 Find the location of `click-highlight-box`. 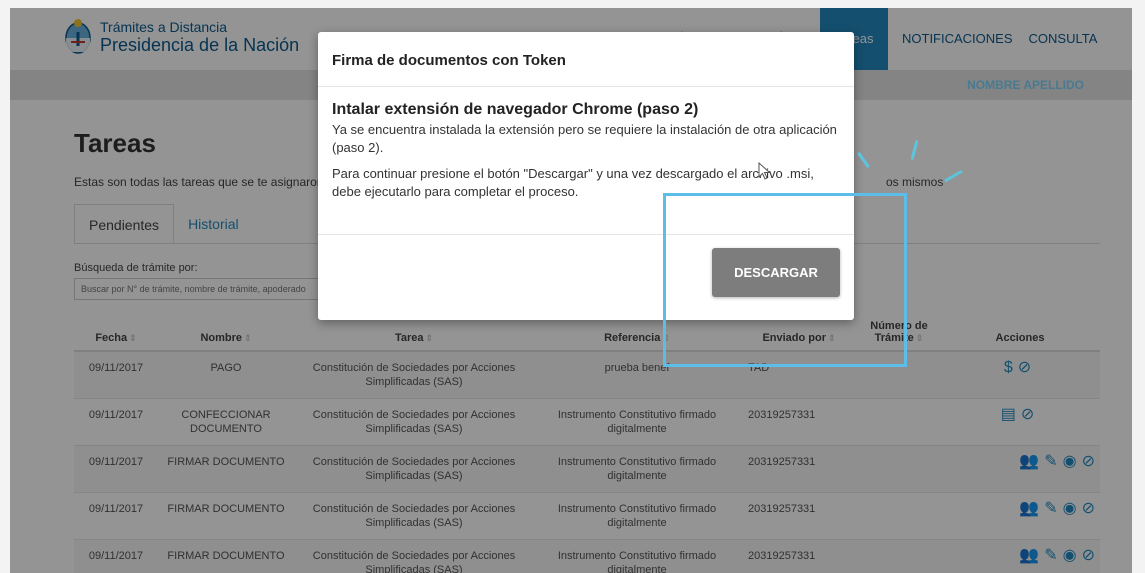

click-highlight-box is located at coordinates (785, 280).